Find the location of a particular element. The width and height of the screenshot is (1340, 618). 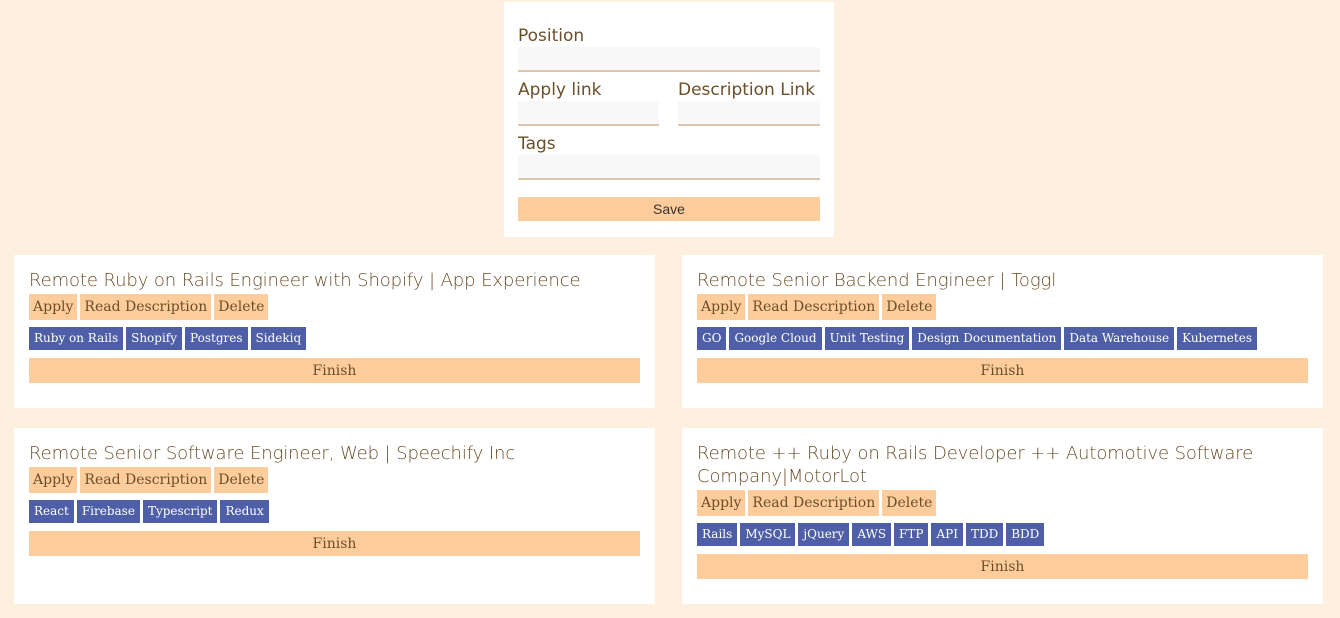

tags-input is located at coordinates (669, 167).